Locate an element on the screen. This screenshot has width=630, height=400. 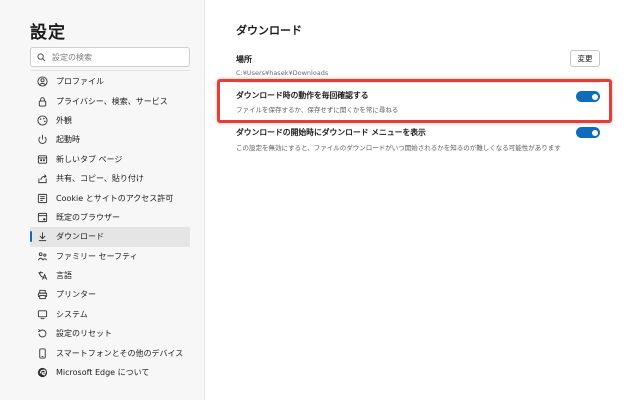
family-icon is located at coordinates (42, 256).